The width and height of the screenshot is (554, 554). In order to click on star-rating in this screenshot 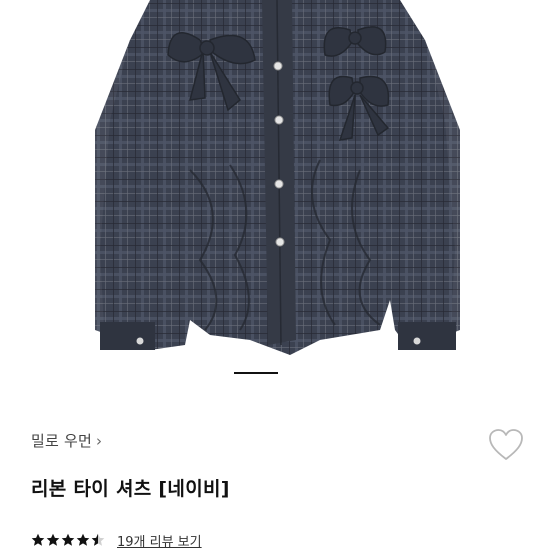, I will do `click(68, 540)`.